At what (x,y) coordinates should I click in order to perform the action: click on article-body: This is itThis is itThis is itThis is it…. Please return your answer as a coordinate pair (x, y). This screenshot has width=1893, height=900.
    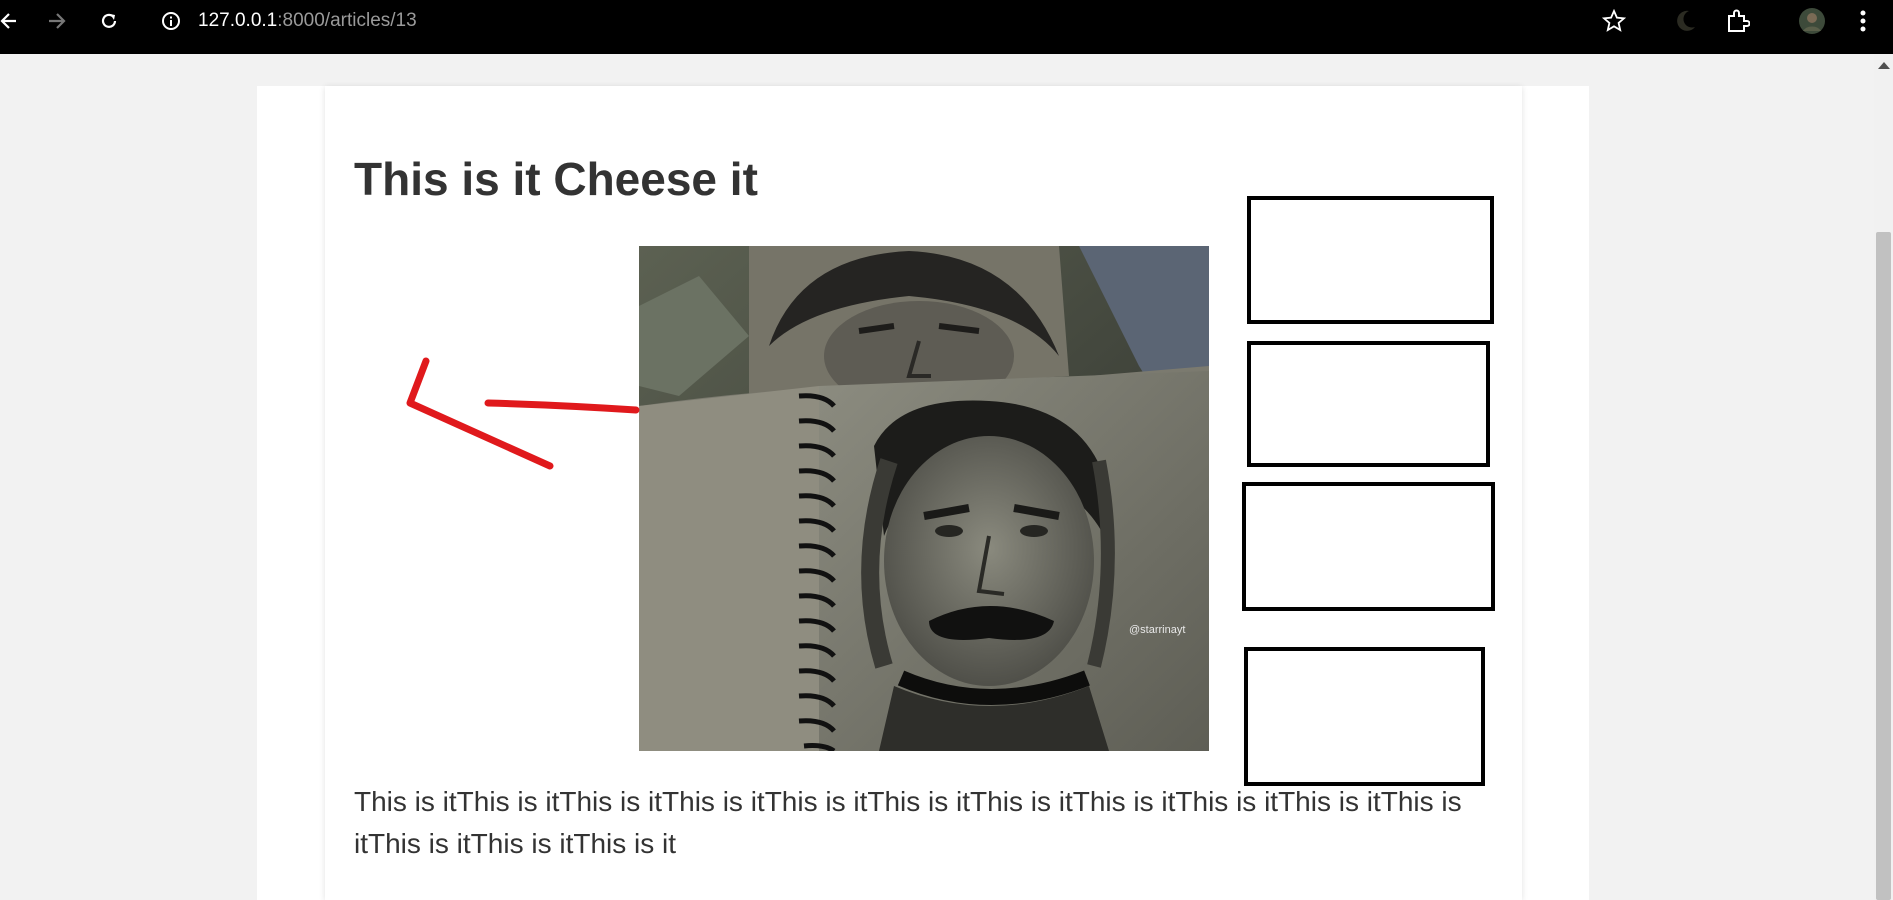
    Looking at the image, I should click on (908, 822).